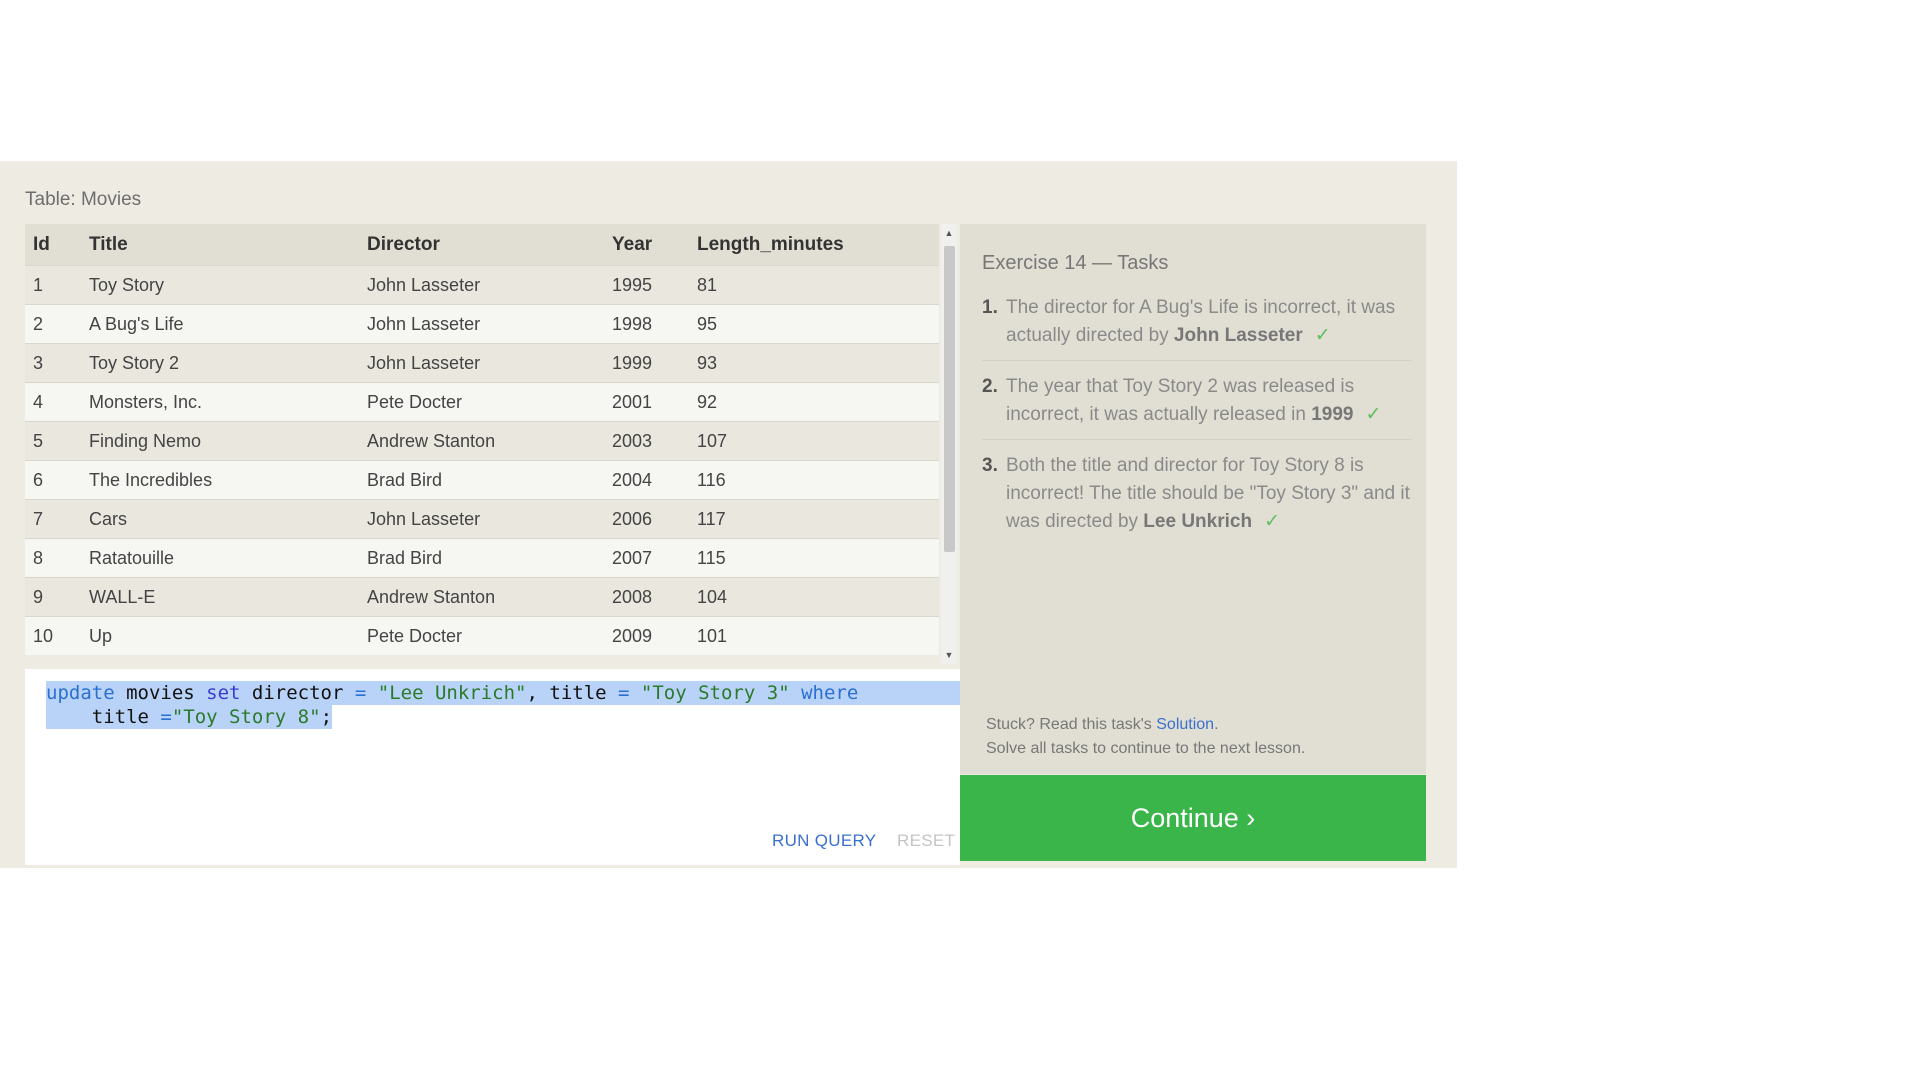 This screenshot has height=1080, width=1920. I want to click on keyword-set: set, so click(223, 693).